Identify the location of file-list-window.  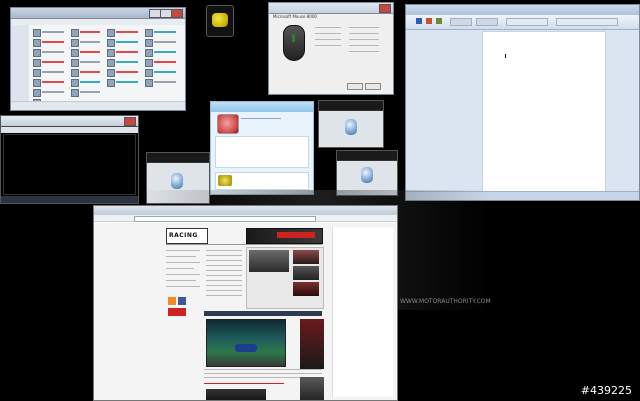
(98, 59).